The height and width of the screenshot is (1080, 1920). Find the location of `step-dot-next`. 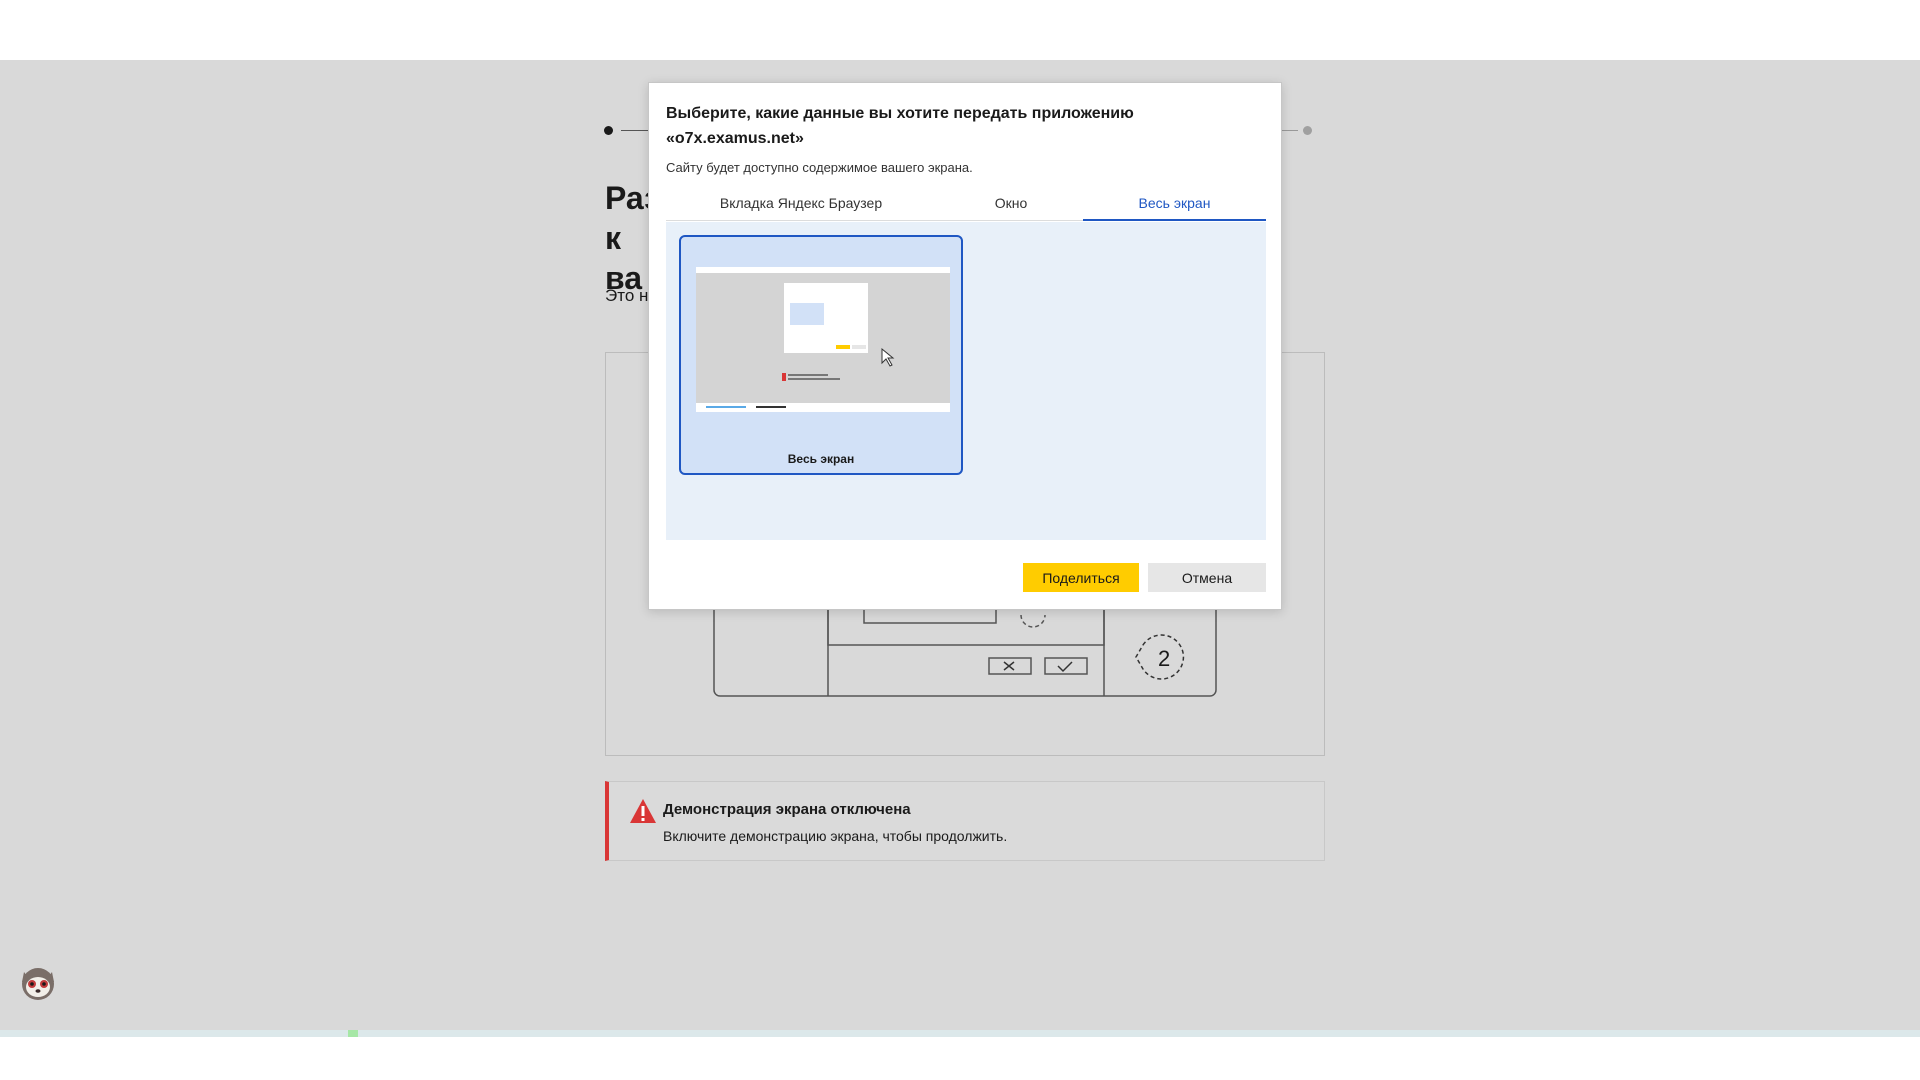

step-dot-next is located at coordinates (1307, 130).